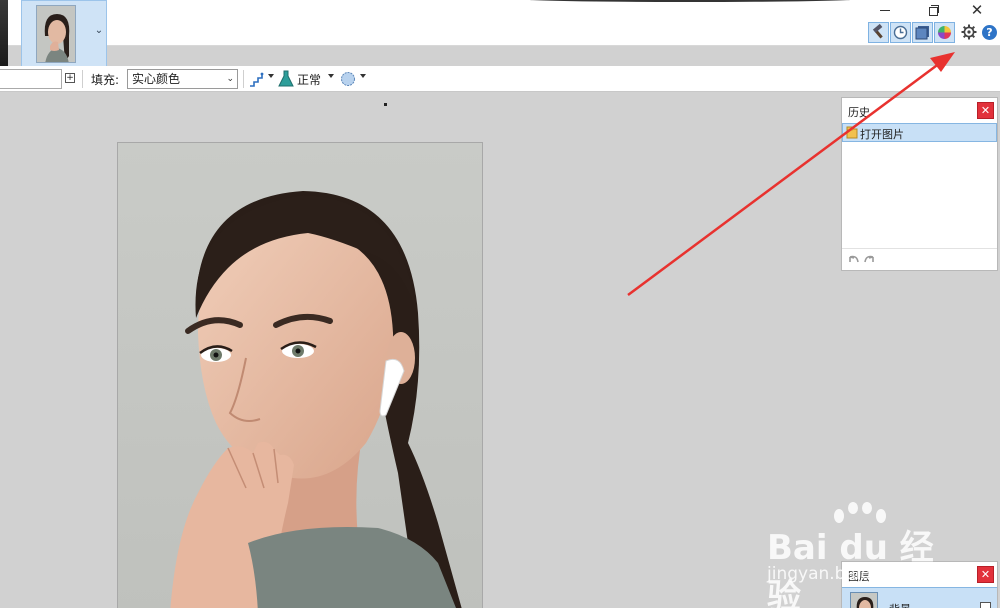  I want to click on open-image-icon, so click(852, 132).